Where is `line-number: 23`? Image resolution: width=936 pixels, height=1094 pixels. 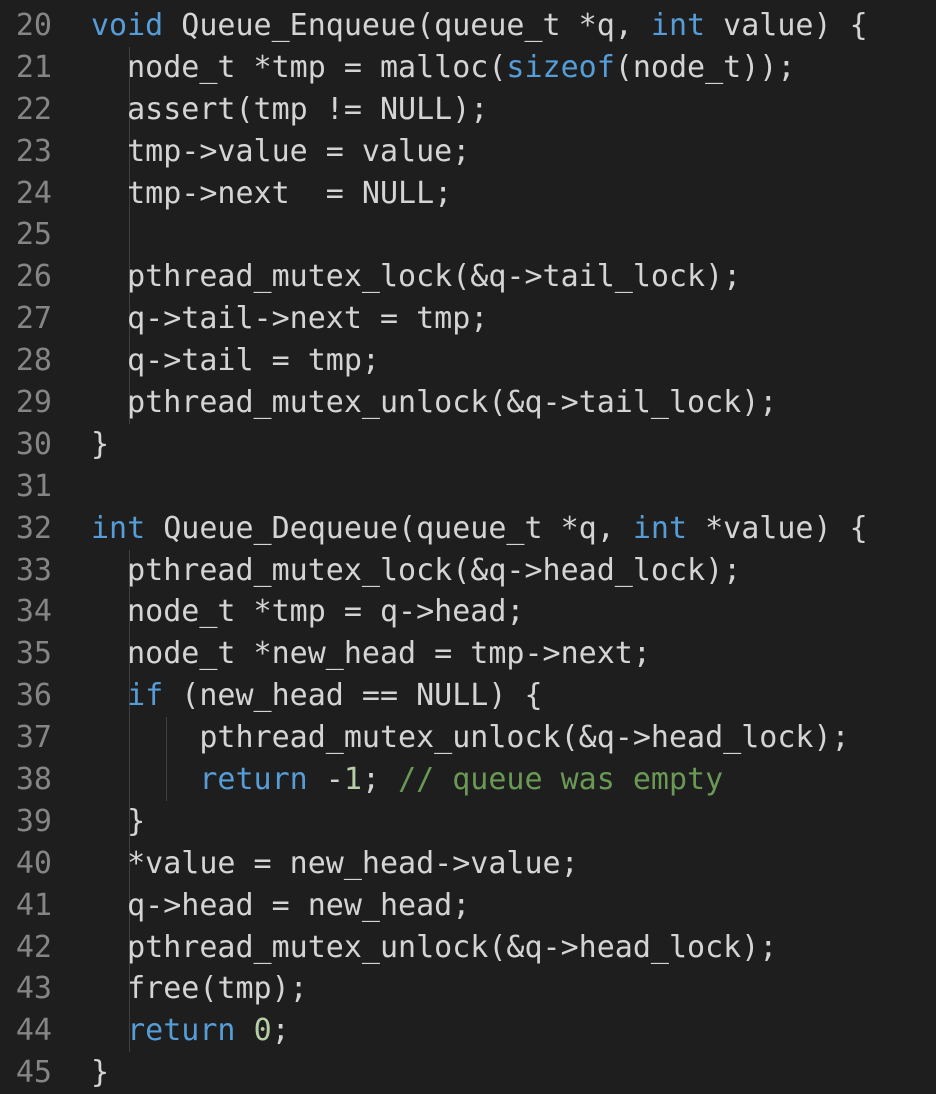
line-number: 23 is located at coordinates (33, 151).